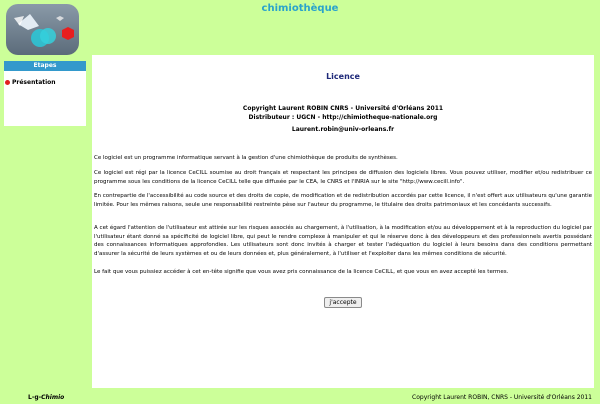 The image size is (600, 404). Describe the element at coordinates (53, 397) in the screenshot. I see `footer-brand-italic: Chimio` at that location.